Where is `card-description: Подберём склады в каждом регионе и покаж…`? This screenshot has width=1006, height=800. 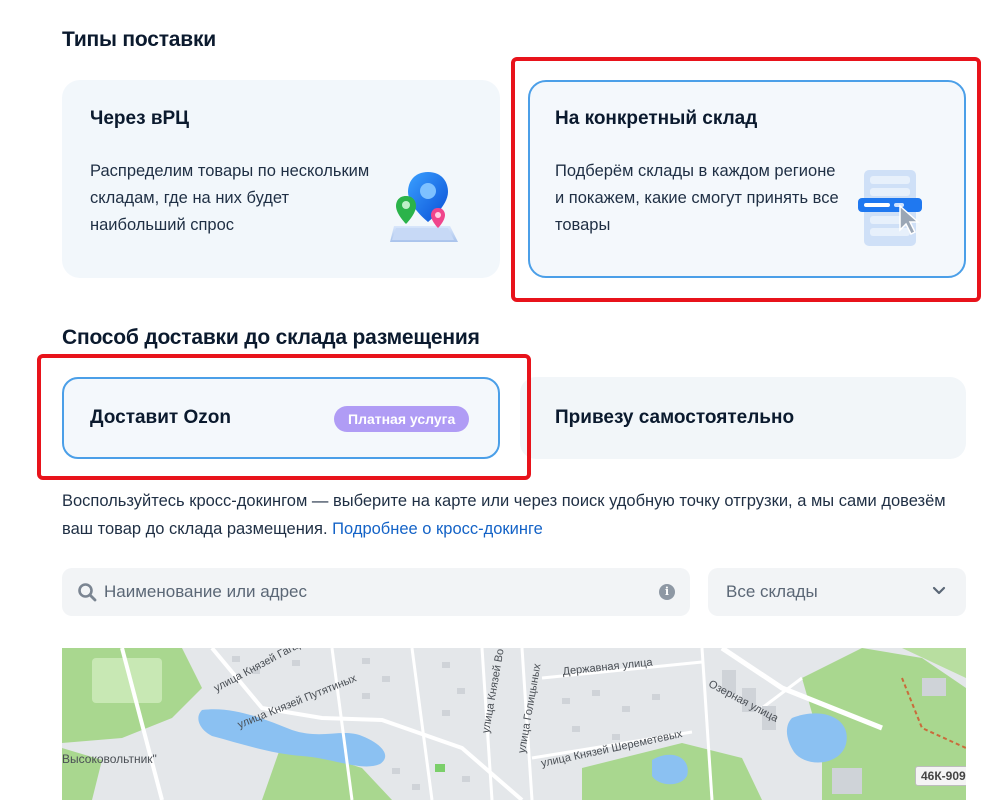
card-description: Подберём склады в каждом регионе и покаж… is located at coordinates (697, 198).